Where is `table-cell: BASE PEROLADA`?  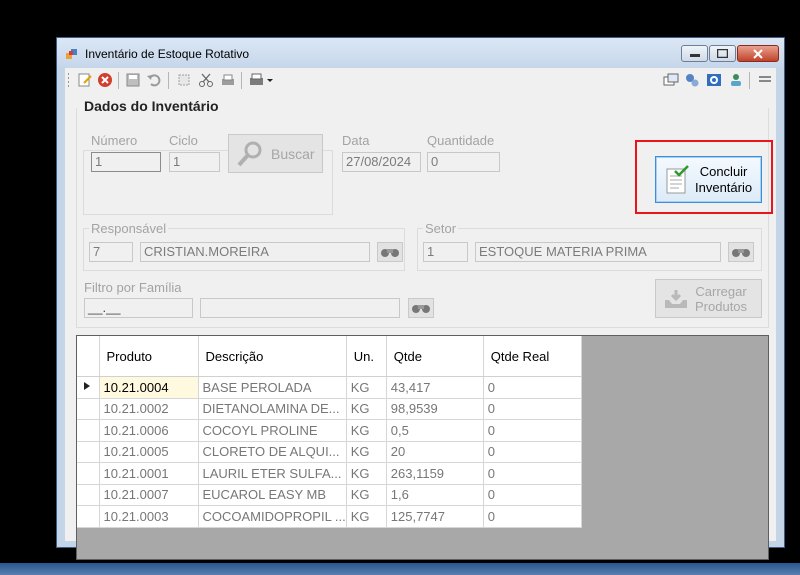 table-cell: BASE PEROLADA is located at coordinates (272, 387).